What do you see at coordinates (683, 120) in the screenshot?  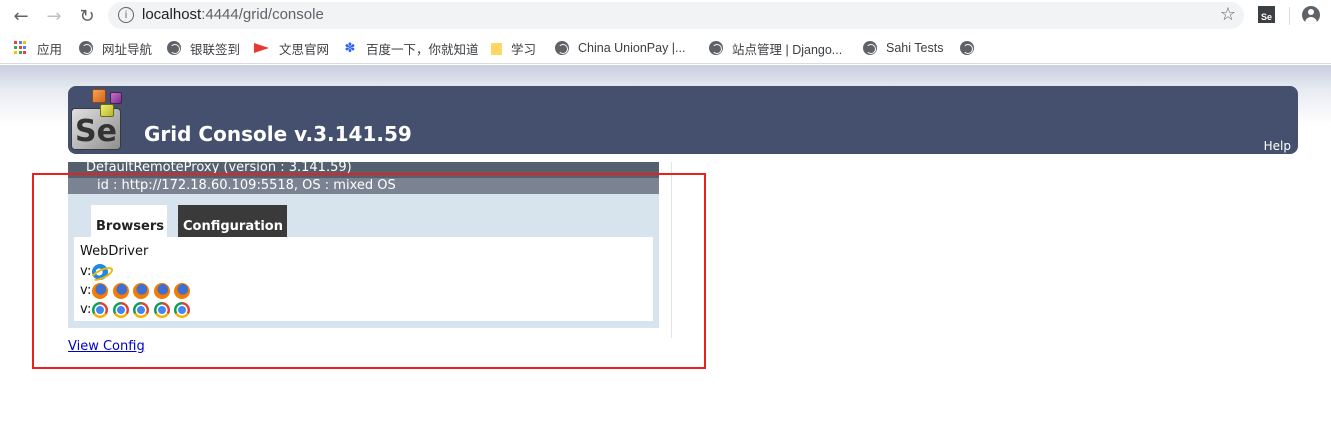 I see `console-header: Se Grid Console v.3.141.59 Help` at bounding box center [683, 120].